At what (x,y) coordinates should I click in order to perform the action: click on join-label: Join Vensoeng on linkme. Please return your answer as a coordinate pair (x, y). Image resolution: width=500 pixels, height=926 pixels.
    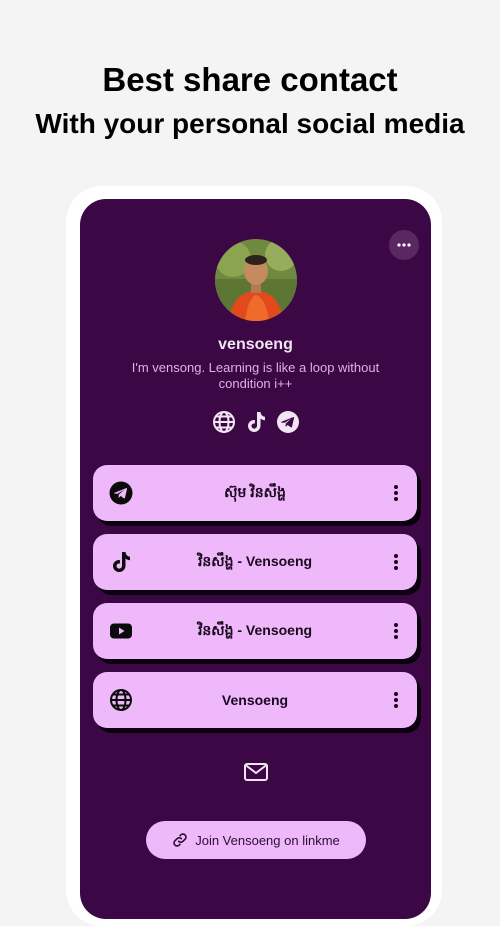
    Looking at the image, I should click on (267, 840).